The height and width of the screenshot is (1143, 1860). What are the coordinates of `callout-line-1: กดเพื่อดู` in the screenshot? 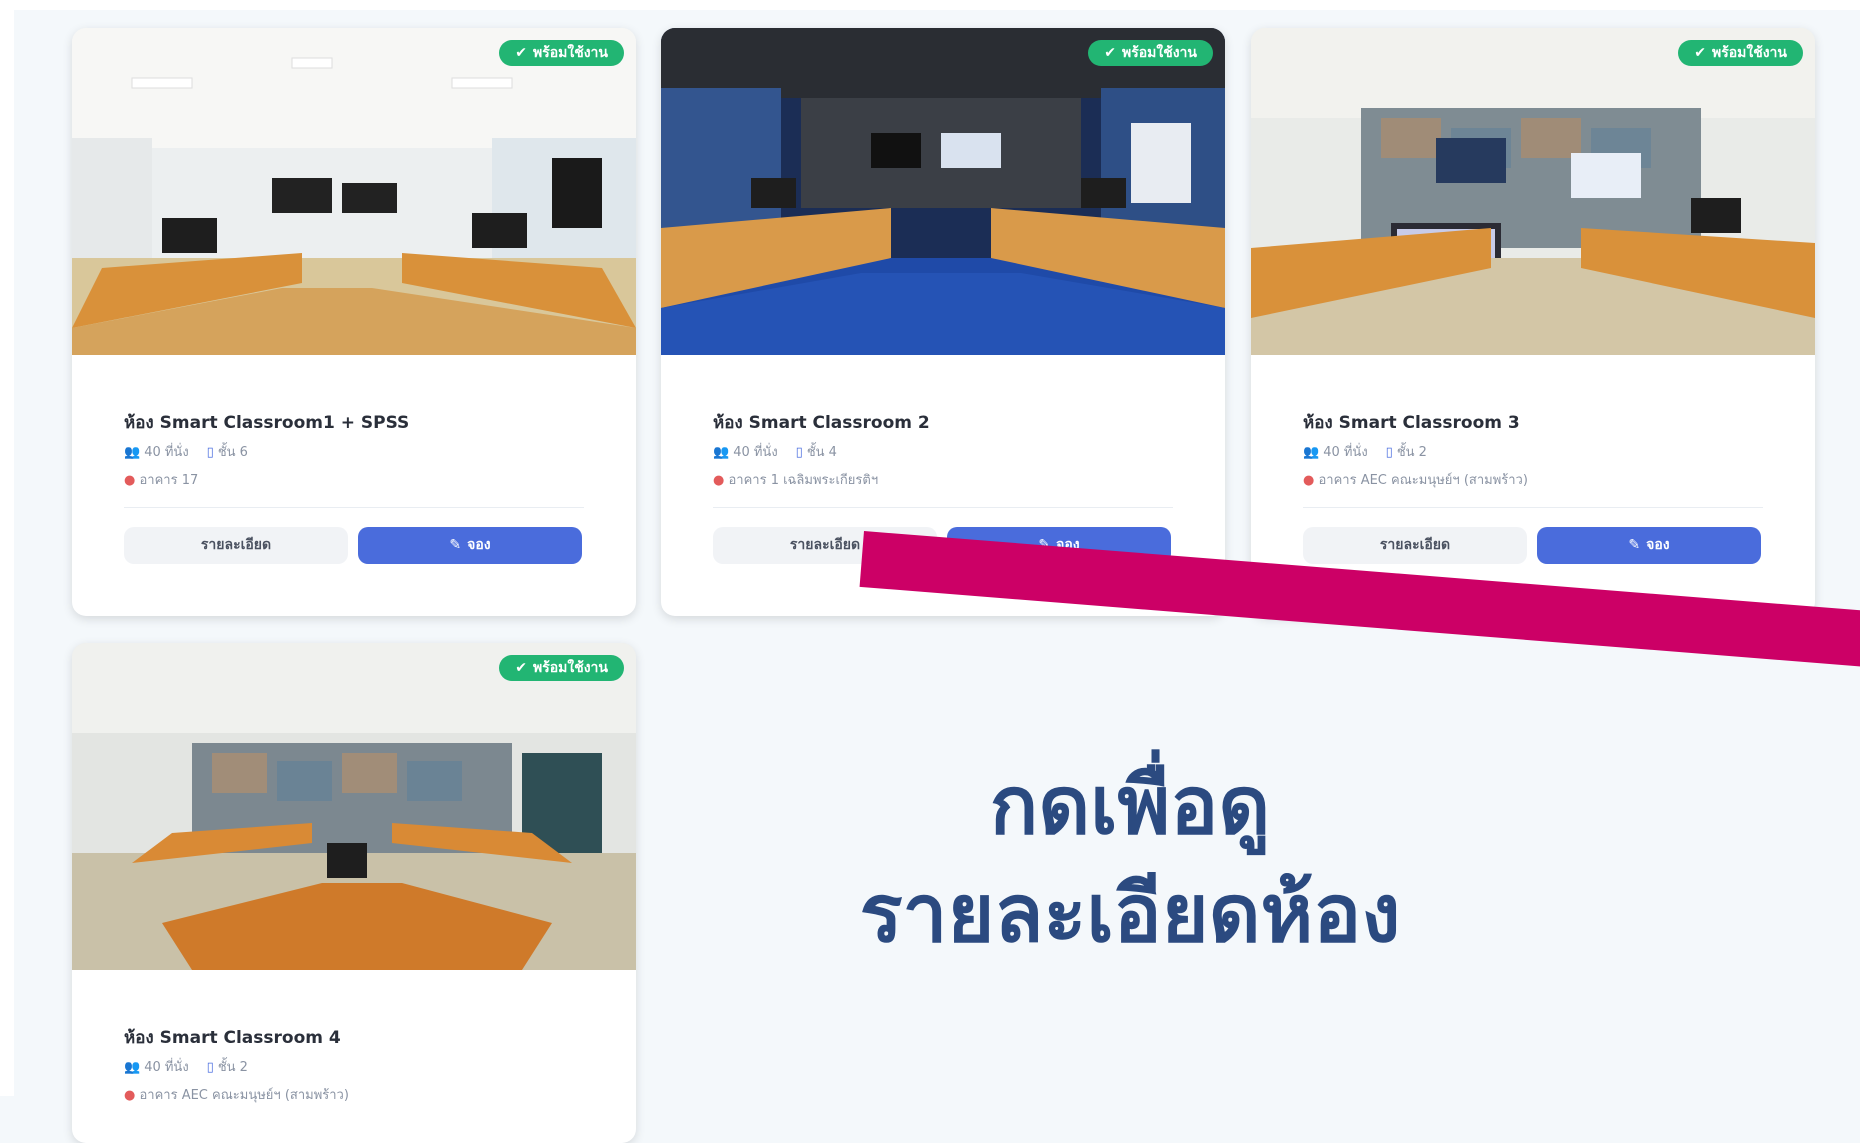 It's located at (1130, 805).